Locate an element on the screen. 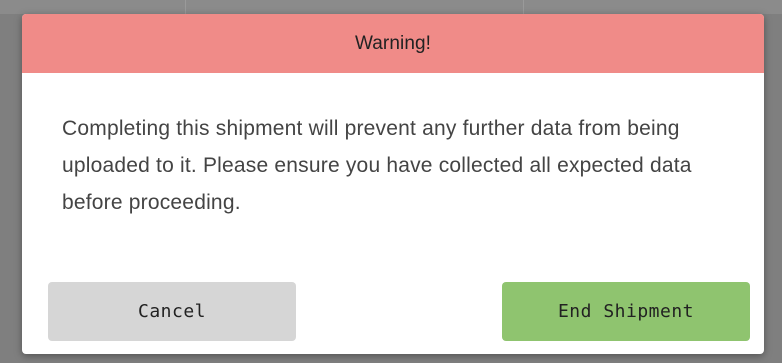 Image resolution: width=782 pixels, height=363 pixels. dialog-footer: Cancel End Shipment is located at coordinates (399, 311).